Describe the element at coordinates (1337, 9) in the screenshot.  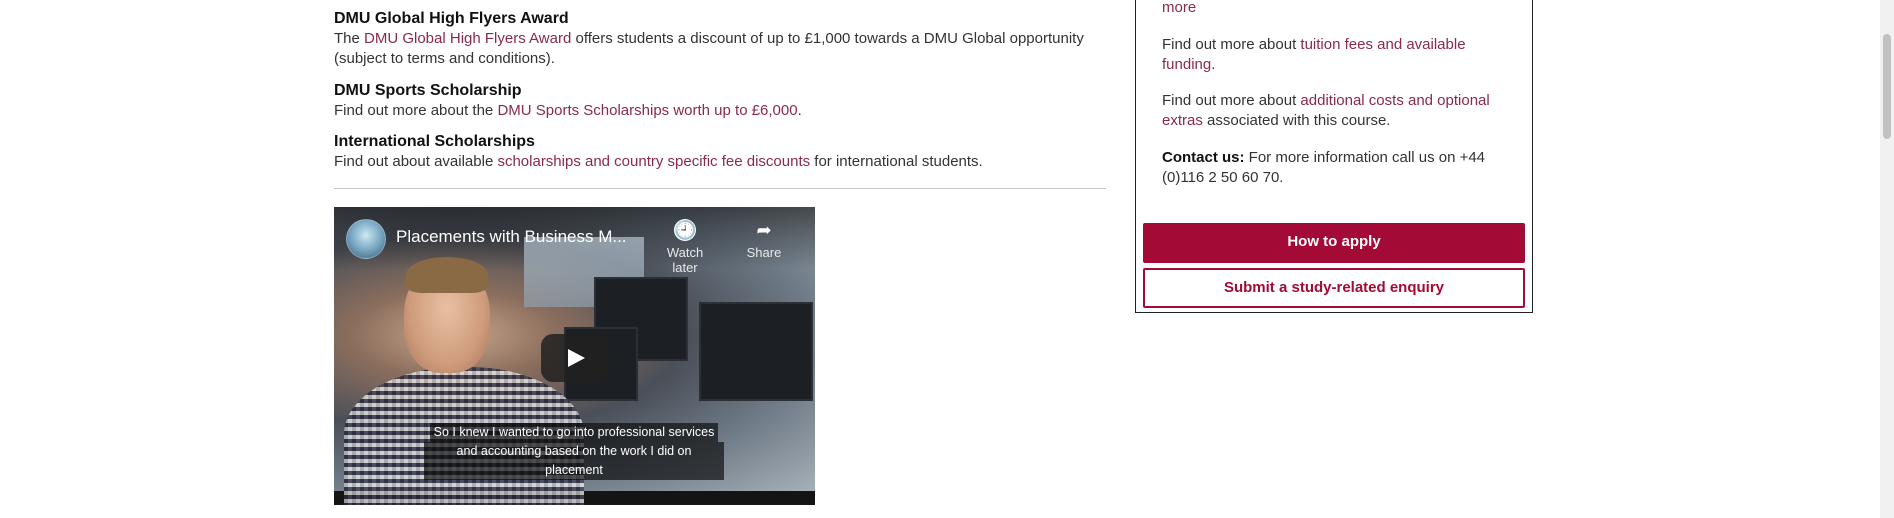
I see `more-link-row: more` at that location.